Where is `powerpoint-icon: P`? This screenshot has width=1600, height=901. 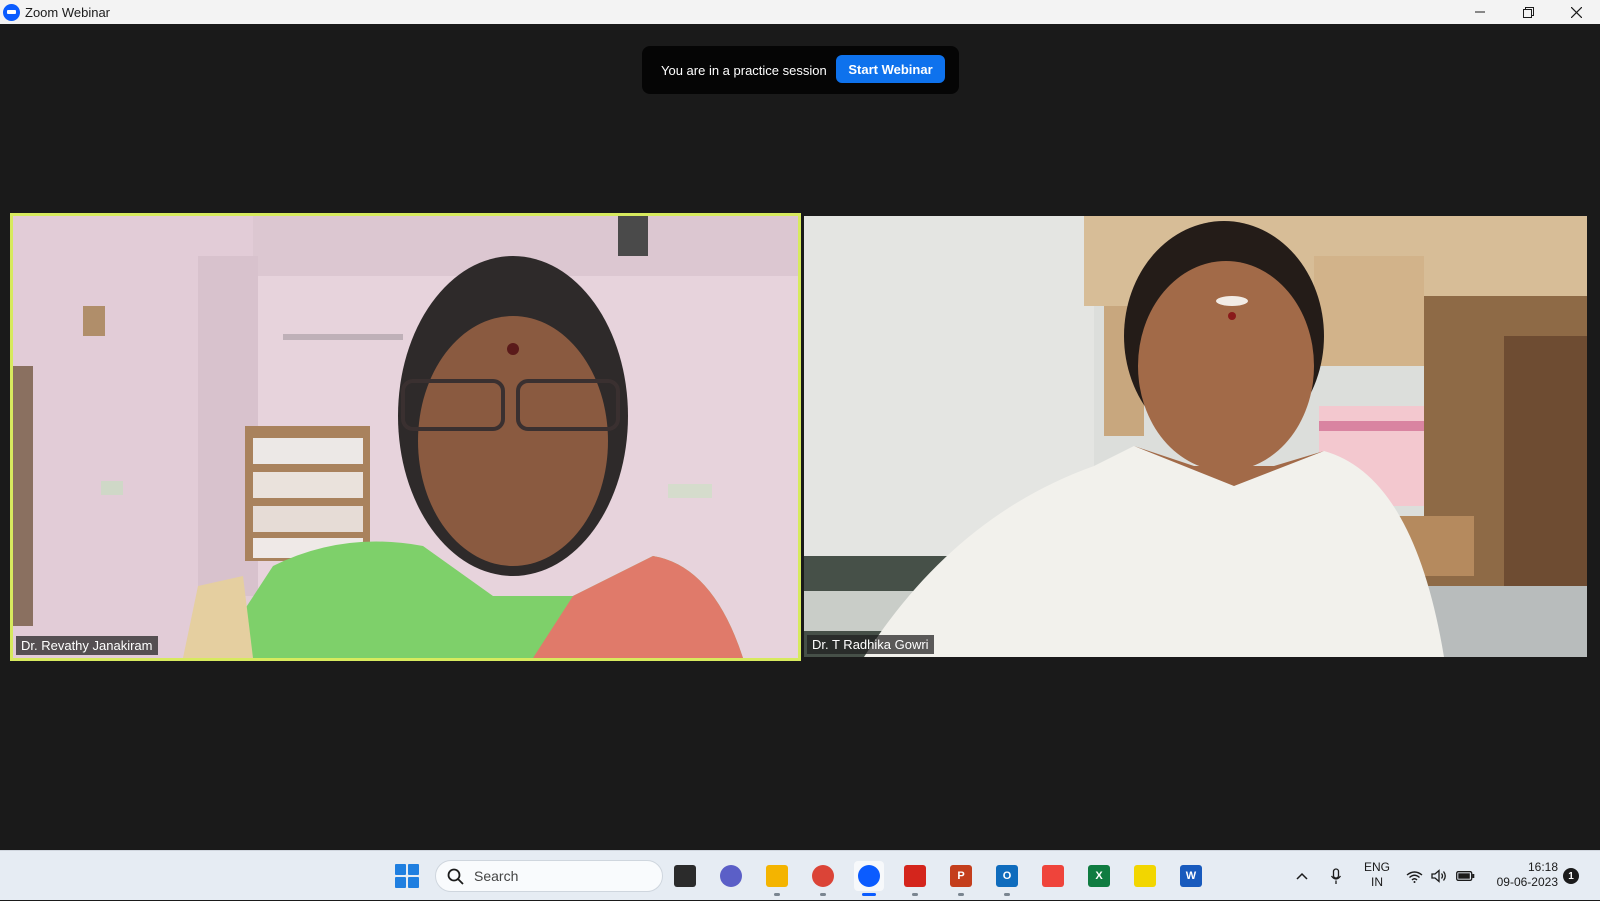 powerpoint-icon: P is located at coordinates (961, 876).